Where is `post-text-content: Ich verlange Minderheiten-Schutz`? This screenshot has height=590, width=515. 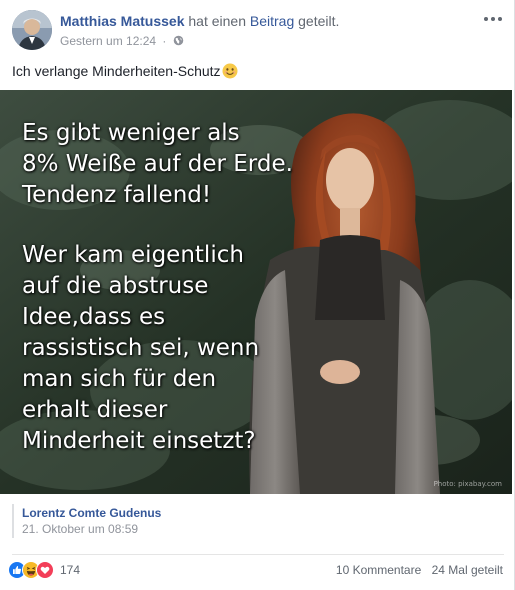
post-text-content: Ich verlange Minderheiten-Schutz is located at coordinates (116, 71).